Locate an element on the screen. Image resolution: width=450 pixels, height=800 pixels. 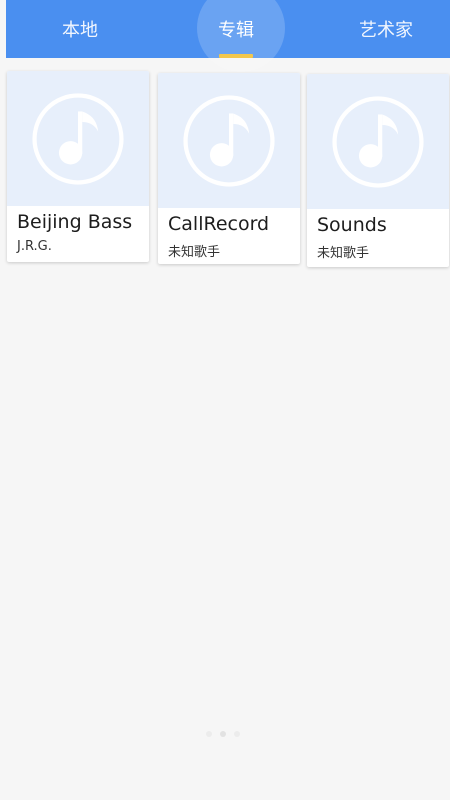
tab-artist-label: 艺术家 is located at coordinates (386, 30).